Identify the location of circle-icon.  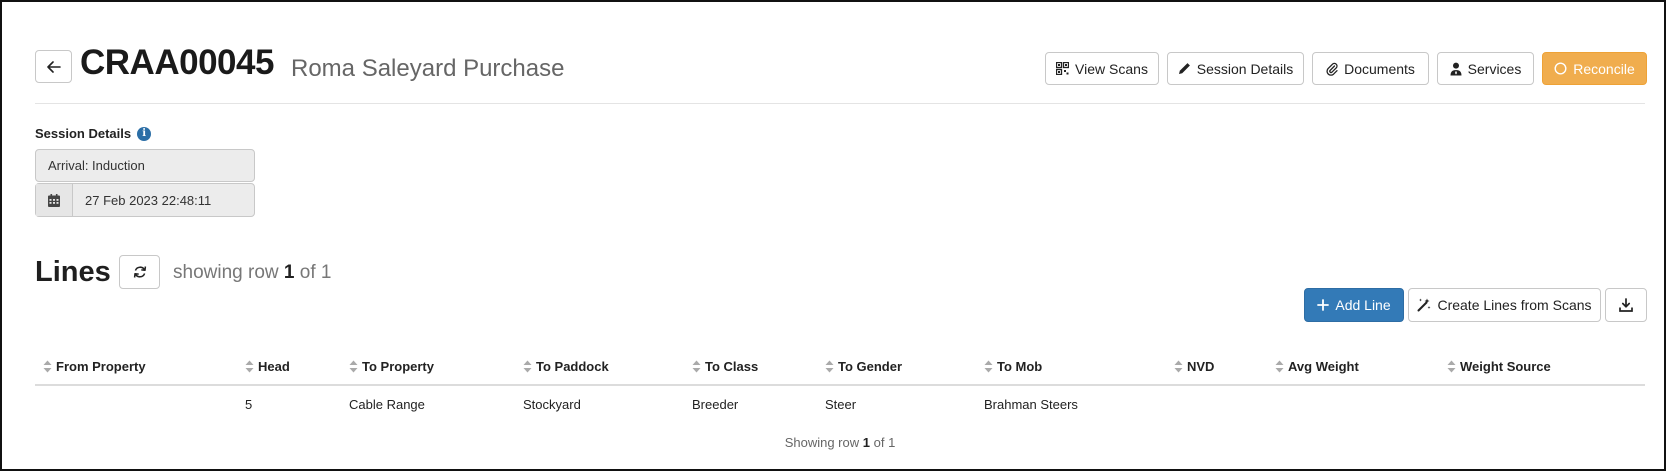
(1560, 68).